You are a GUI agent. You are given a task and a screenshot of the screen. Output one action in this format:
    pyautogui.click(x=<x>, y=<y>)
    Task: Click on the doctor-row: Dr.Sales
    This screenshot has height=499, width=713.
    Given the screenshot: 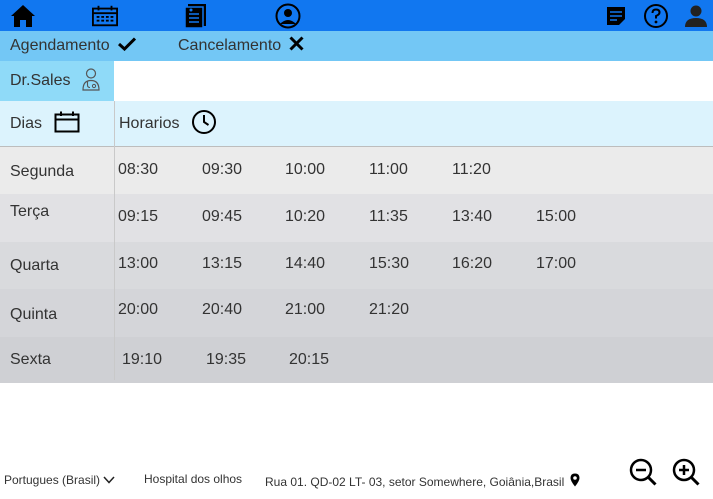 What is the action you would take?
    pyautogui.click(x=356, y=81)
    